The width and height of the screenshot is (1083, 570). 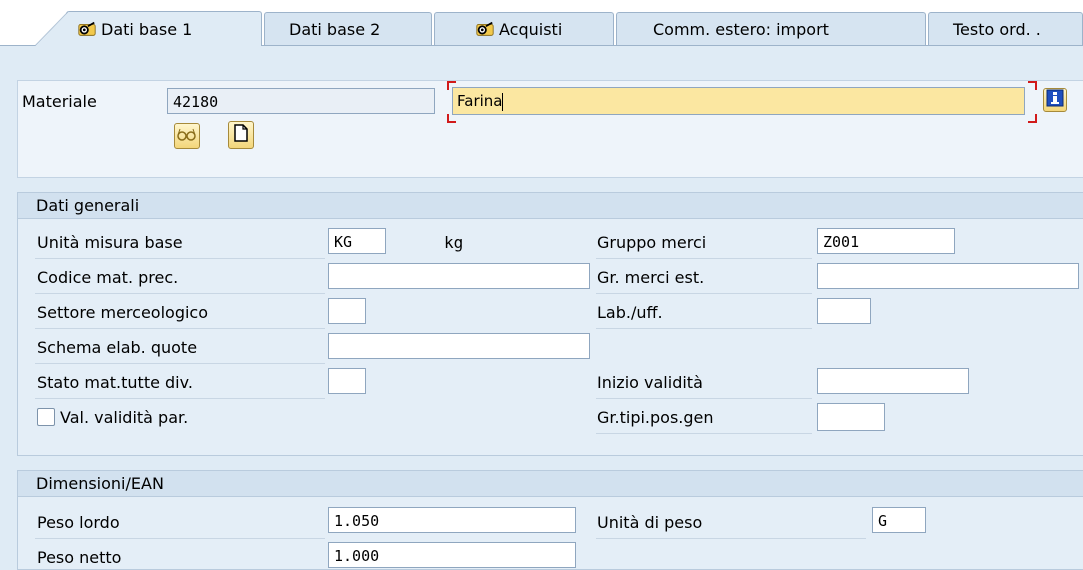 What do you see at coordinates (550, 206) in the screenshot?
I see `group-title: Dati generali` at bounding box center [550, 206].